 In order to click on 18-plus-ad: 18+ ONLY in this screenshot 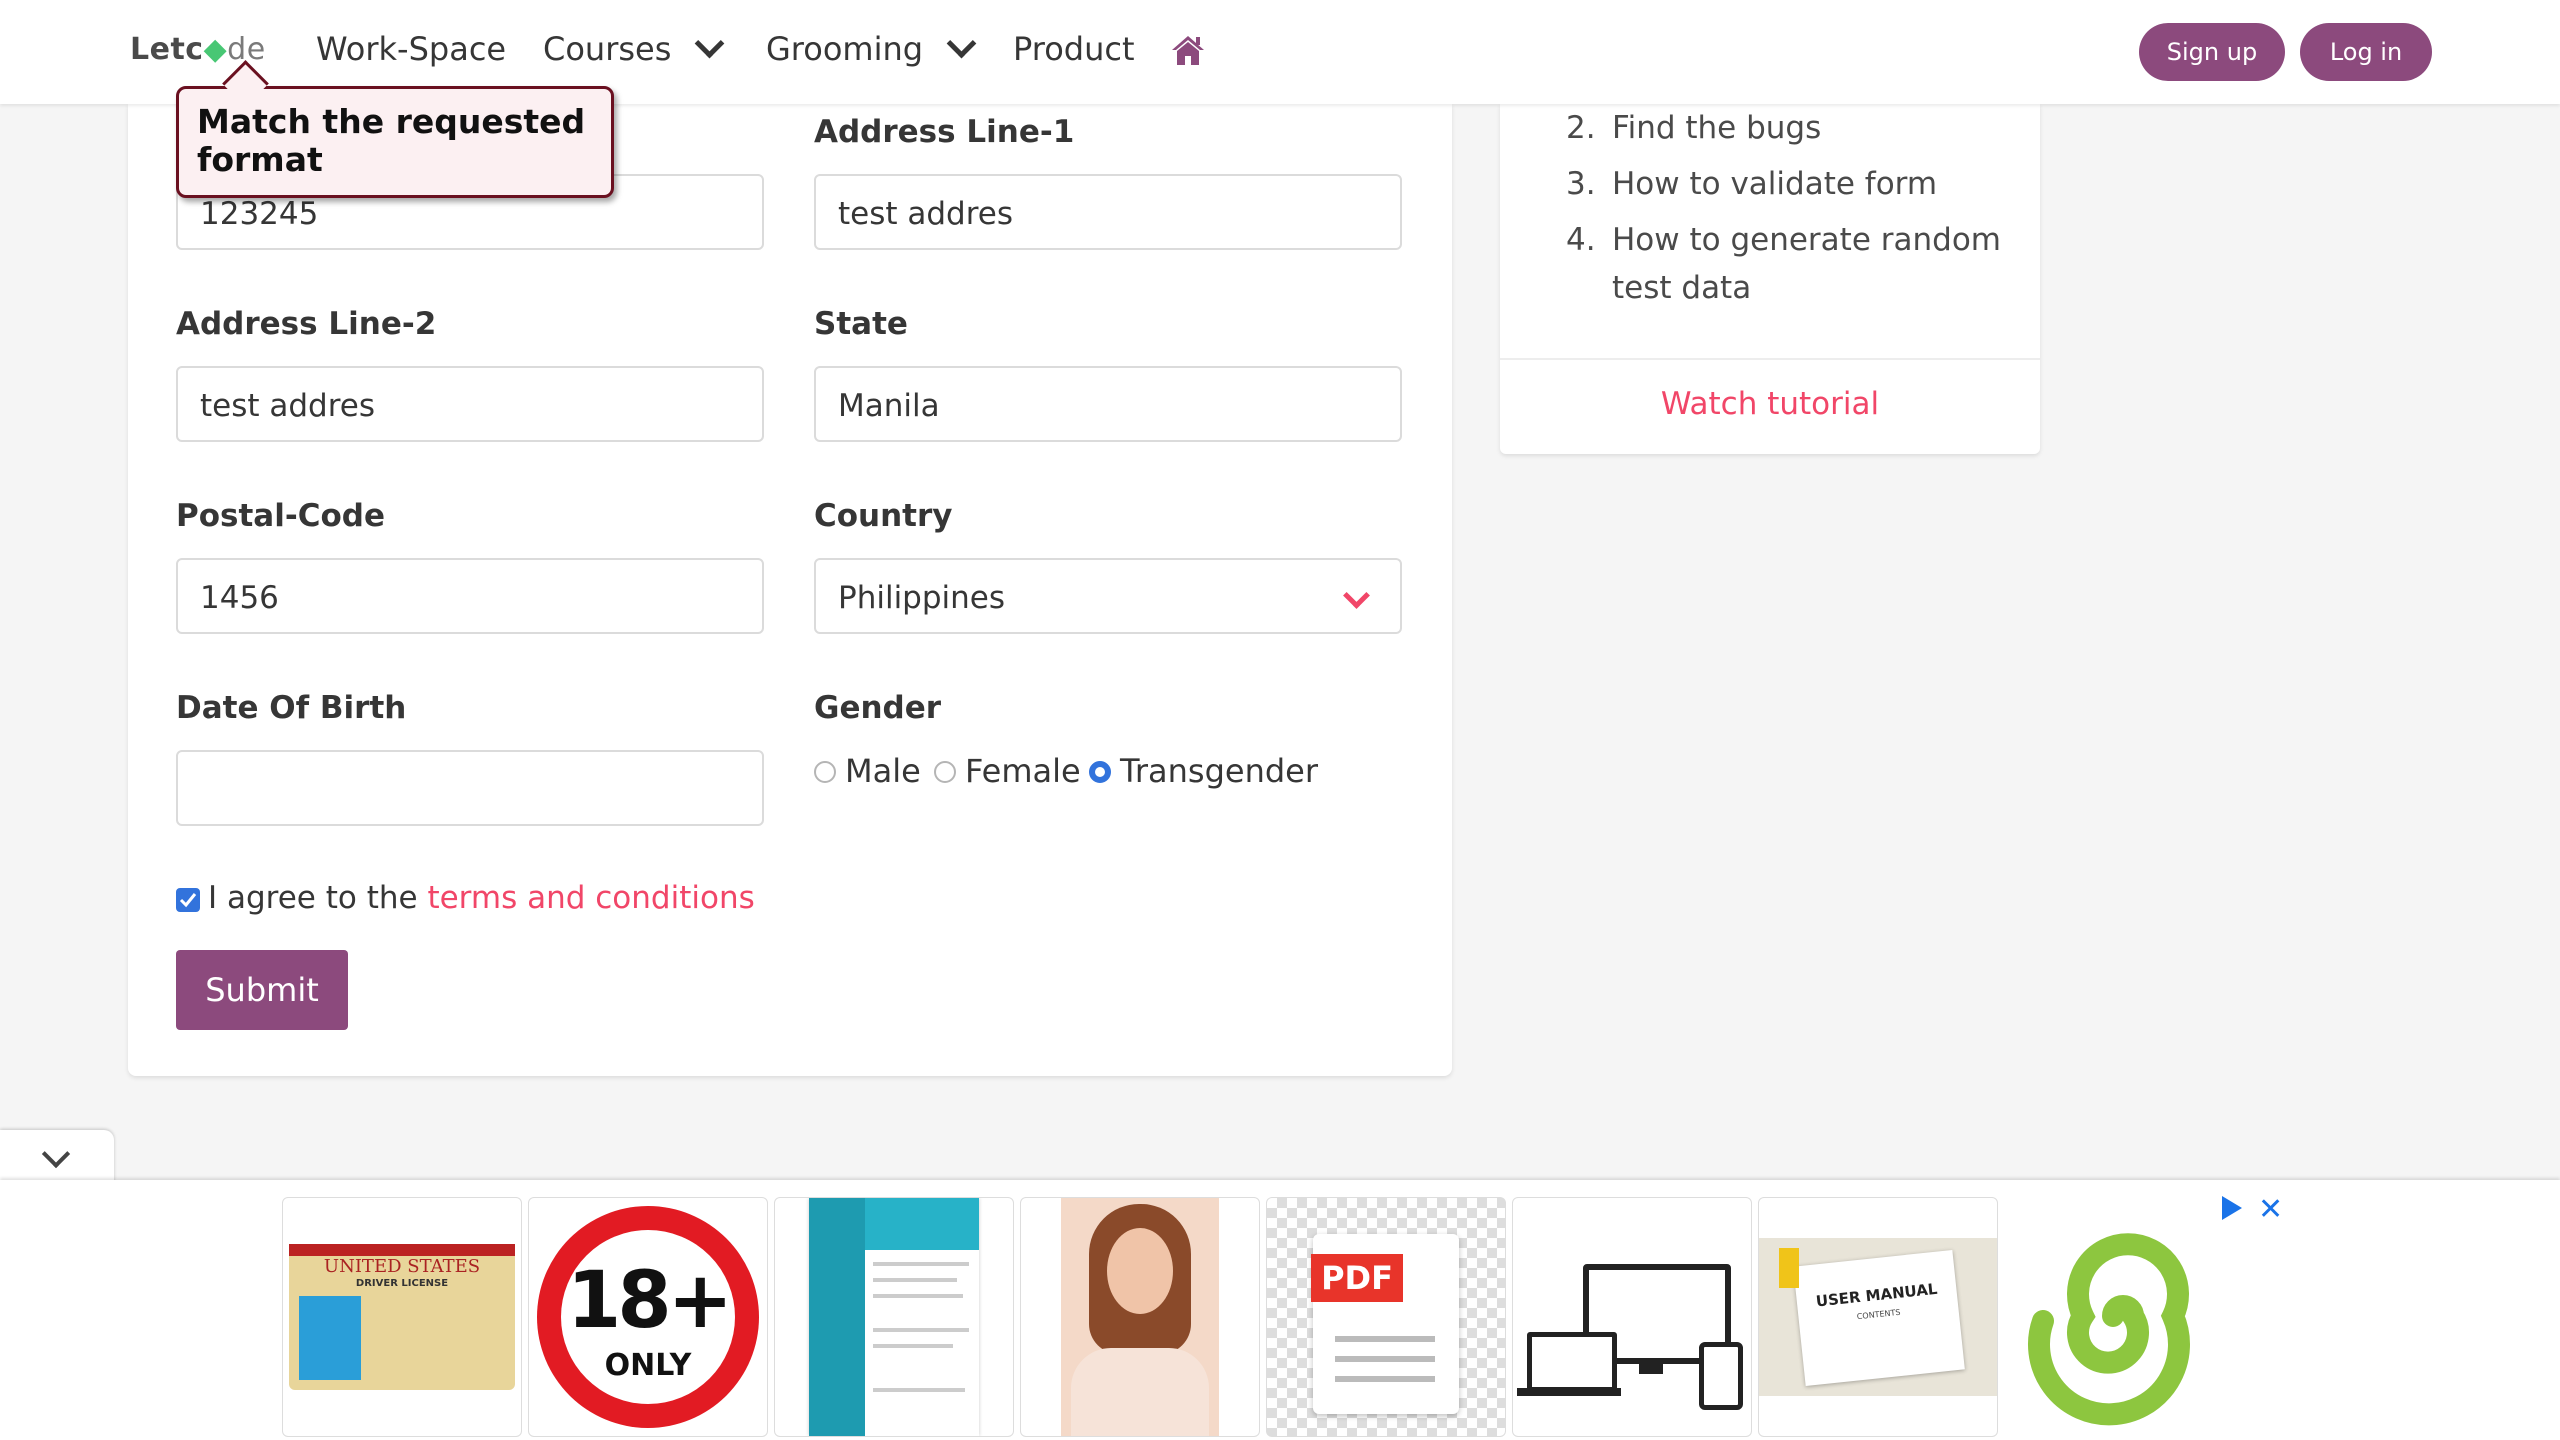, I will do `click(648, 1317)`.